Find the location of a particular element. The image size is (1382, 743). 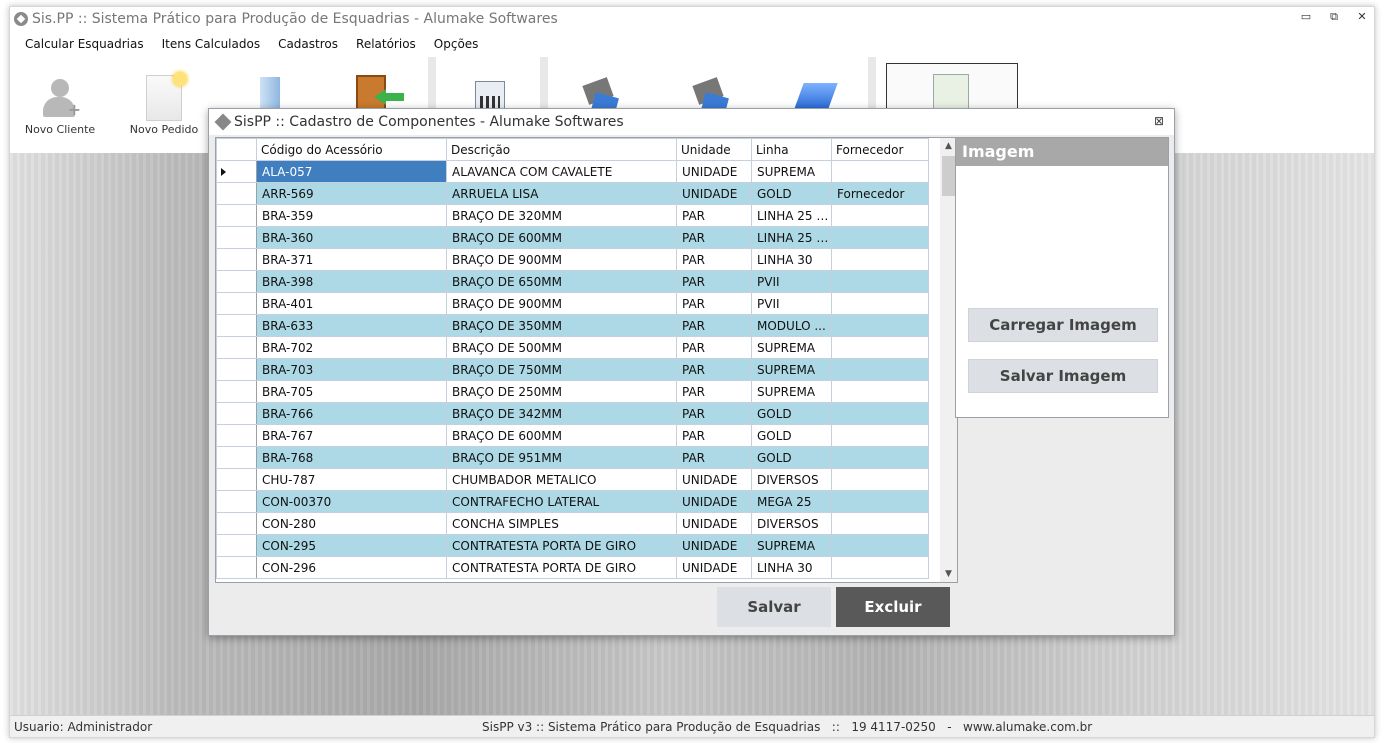

table-row: BRA-703 BRAÇO DE 750MM PAR SUPREMA is located at coordinates (572, 369).